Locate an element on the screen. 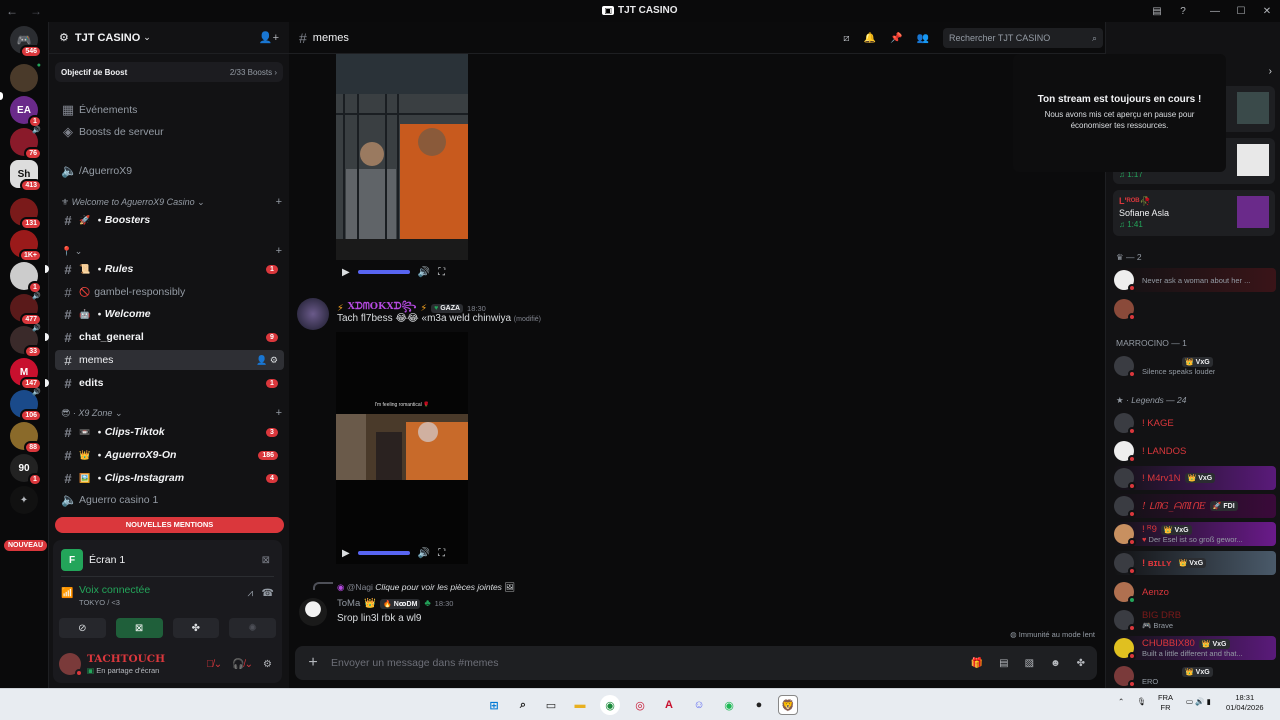  voice-channel-path: TOKYO / <3 is located at coordinates (176, 602).